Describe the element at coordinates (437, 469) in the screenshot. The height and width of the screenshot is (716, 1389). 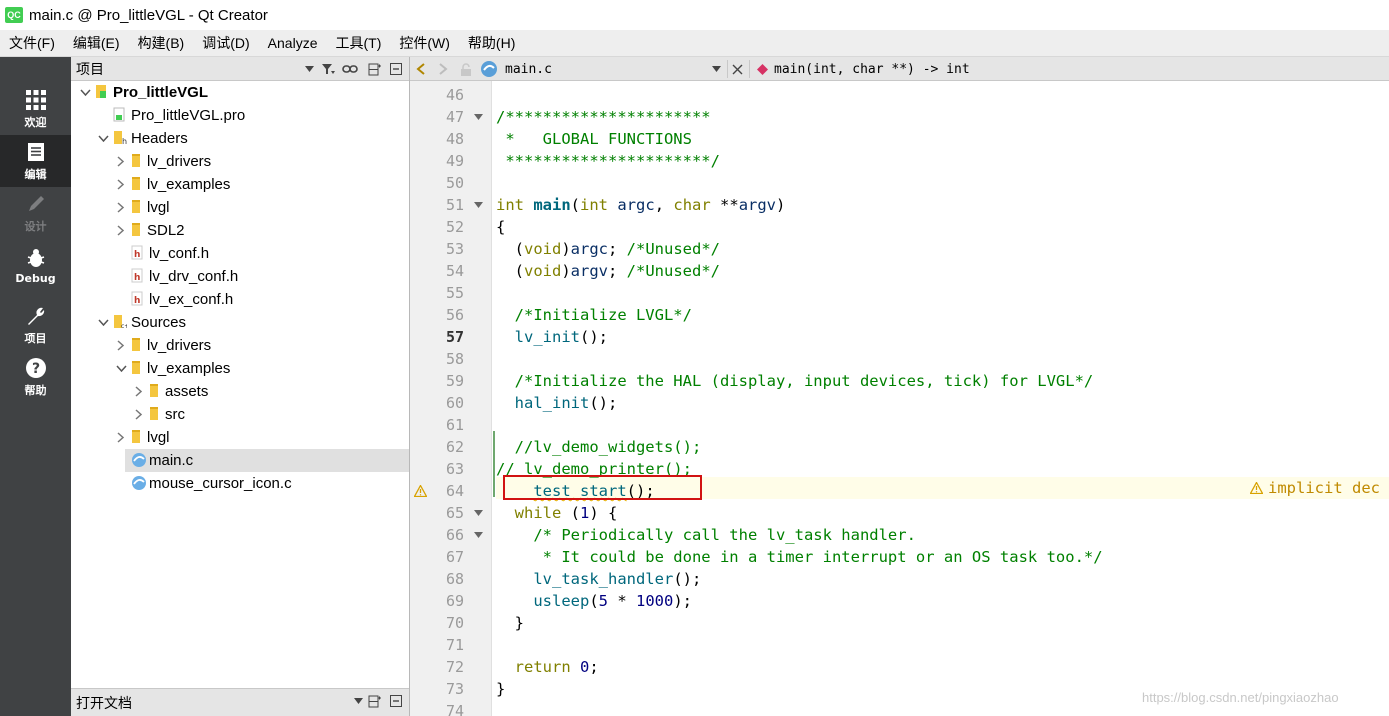
I see `line-number: 63` at that location.